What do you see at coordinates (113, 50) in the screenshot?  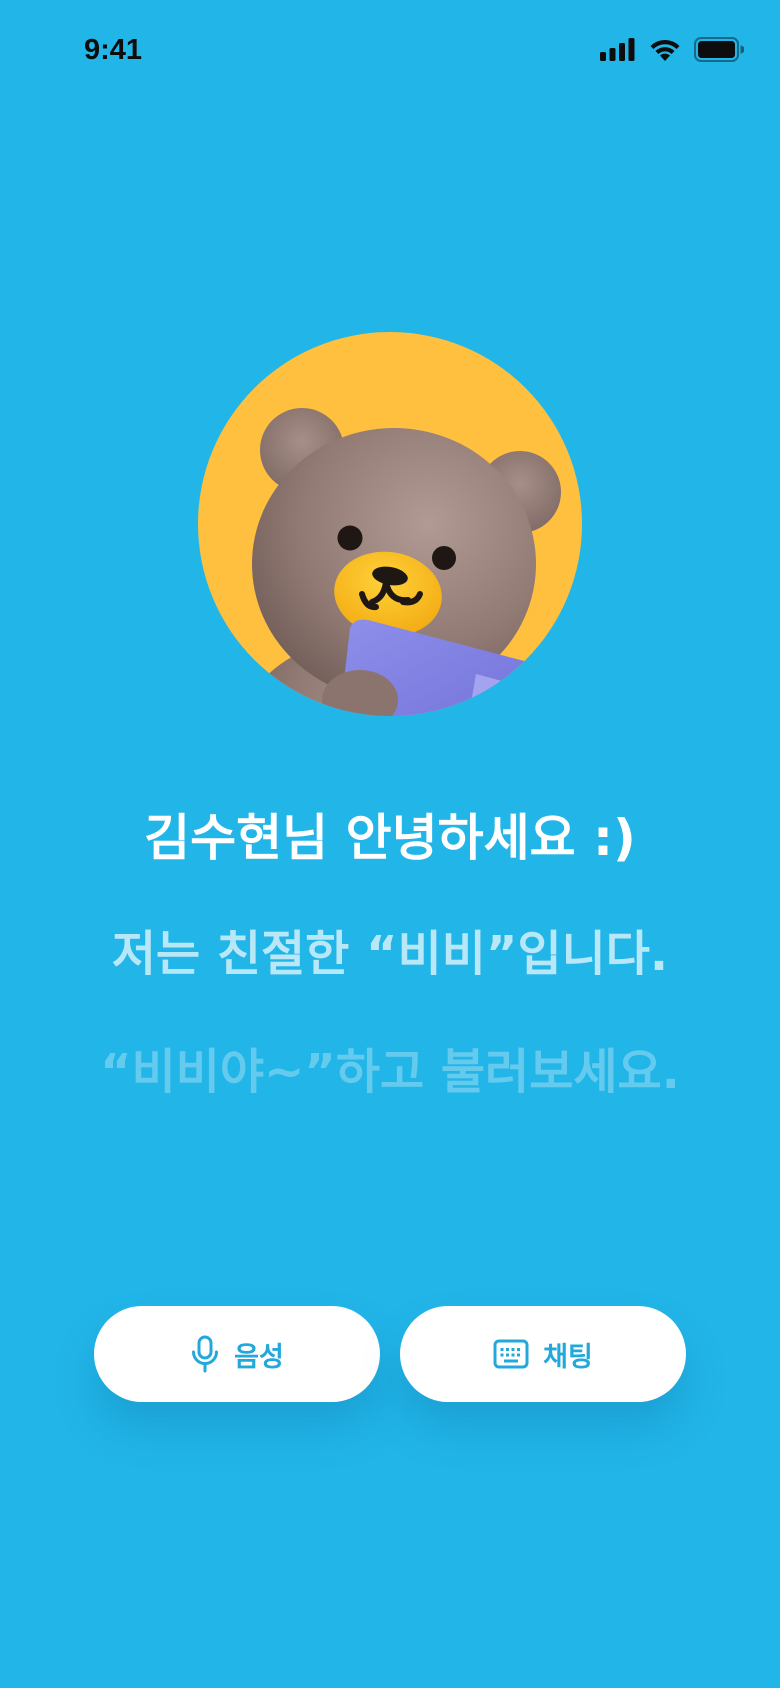 I see `status-time: 9:41` at bounding box center [113, 50].